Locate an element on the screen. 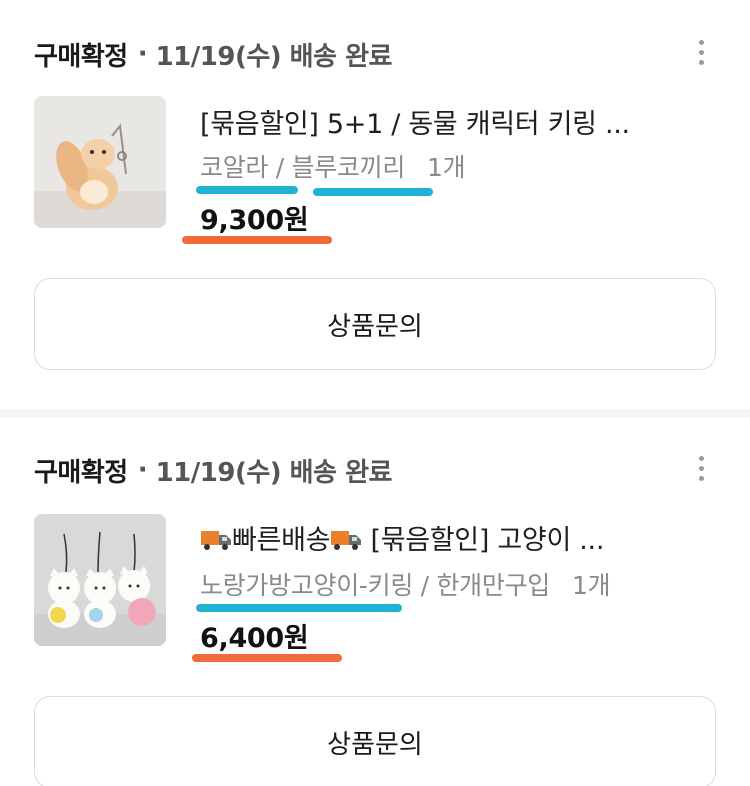 This screenshot has width=750, height=786. product-option: 코알라 / 블루코끼리 1개 is located at coordinates (333, 166).